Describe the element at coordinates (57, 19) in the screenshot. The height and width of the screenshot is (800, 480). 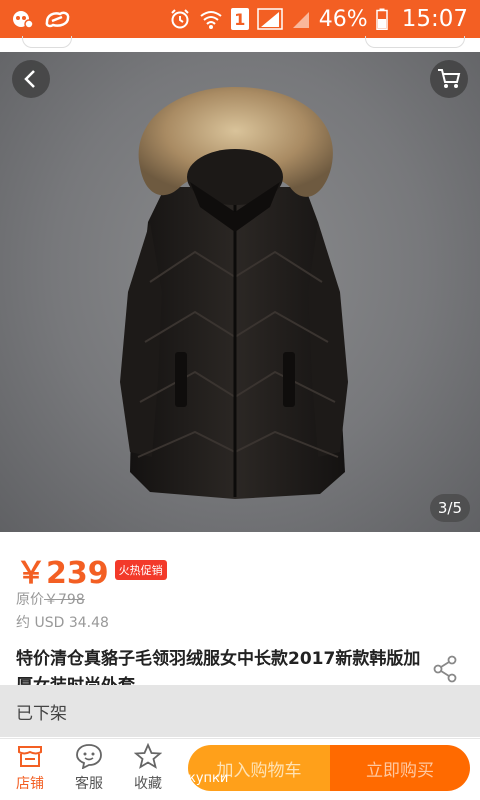
I see `cloud-app-icon` at that location.